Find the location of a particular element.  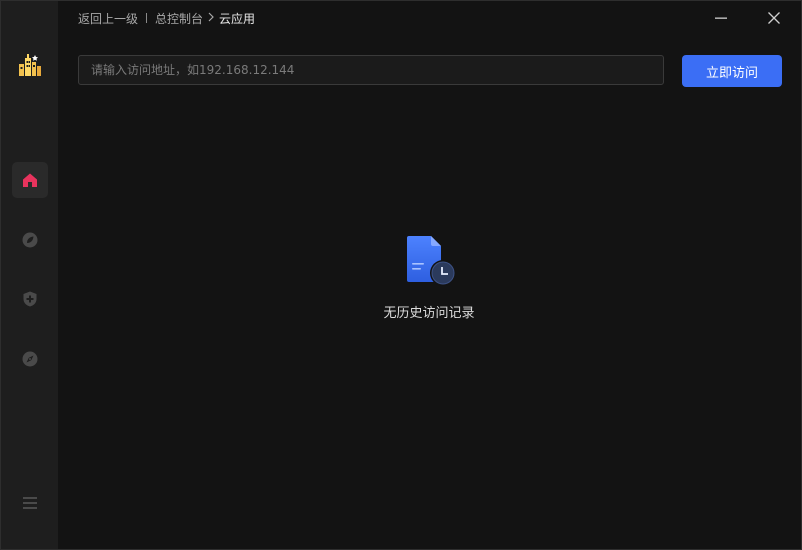

leaf-icon is located at coordinates (30, 240).